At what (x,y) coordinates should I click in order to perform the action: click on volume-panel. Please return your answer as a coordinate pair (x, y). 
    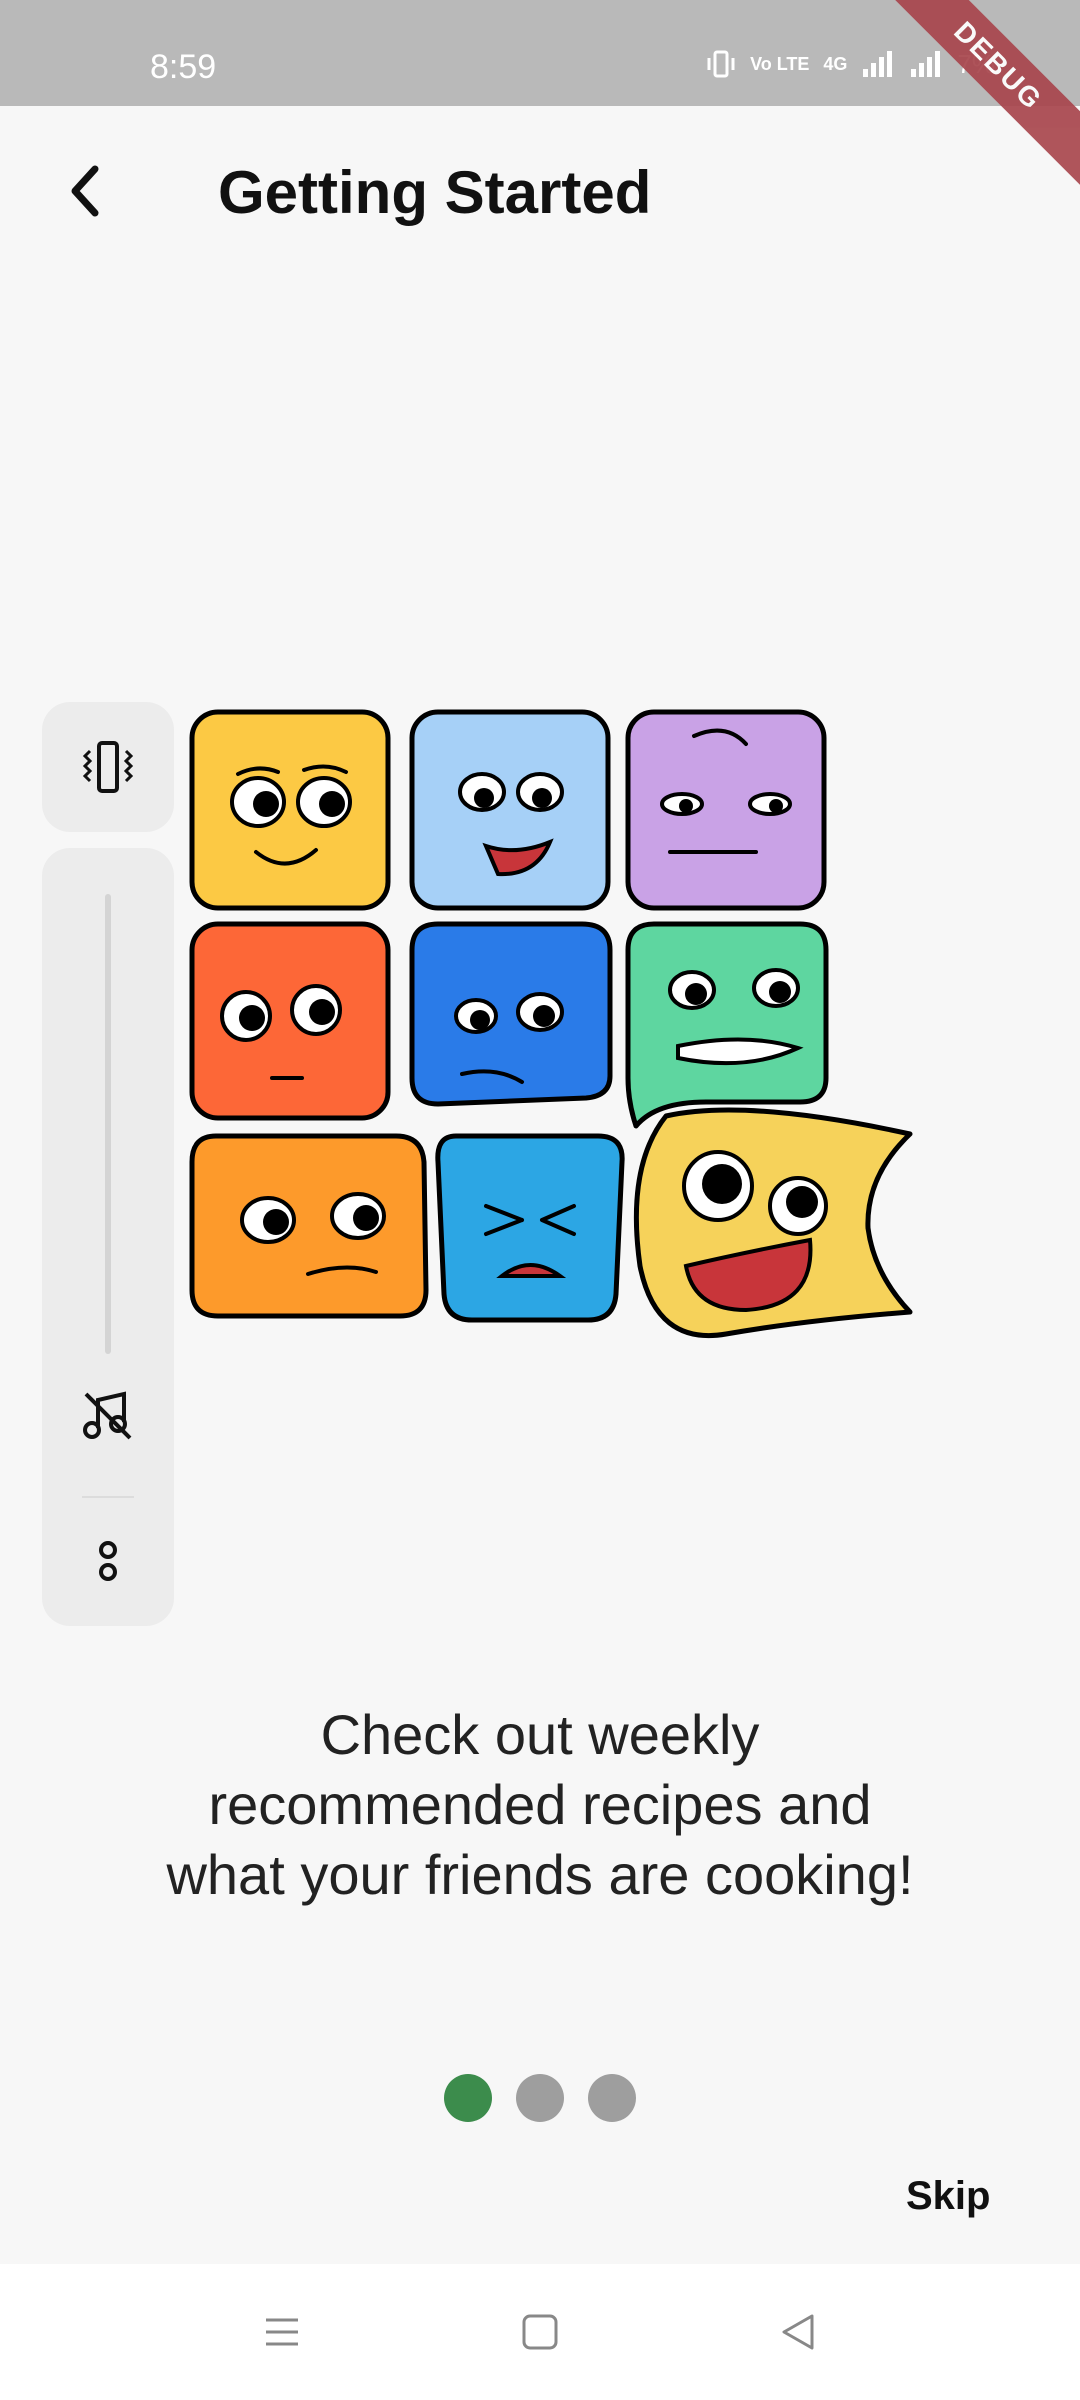
    Looking at the image, I should click on (108, 1237).